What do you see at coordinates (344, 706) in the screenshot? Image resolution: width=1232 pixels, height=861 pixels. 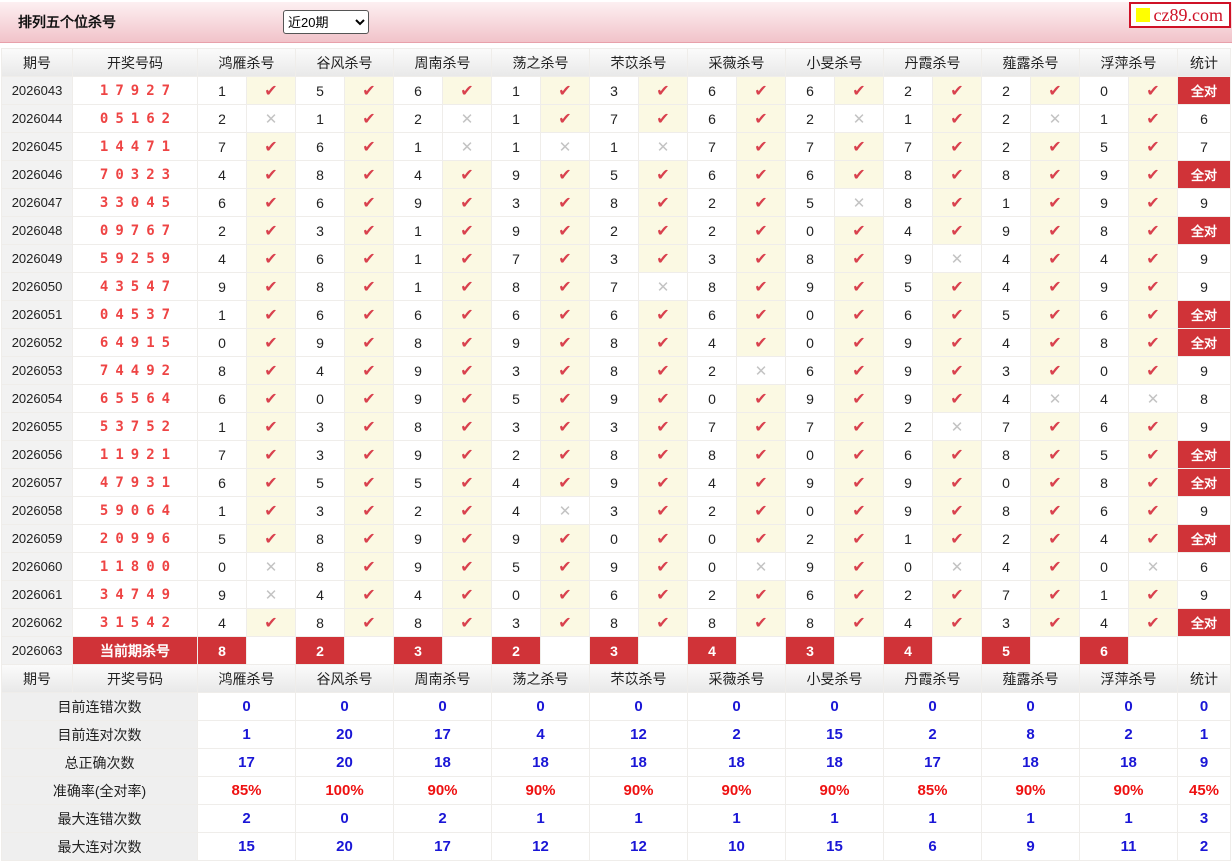 I see `summary-value: 0` at bounding box center [344, 706].